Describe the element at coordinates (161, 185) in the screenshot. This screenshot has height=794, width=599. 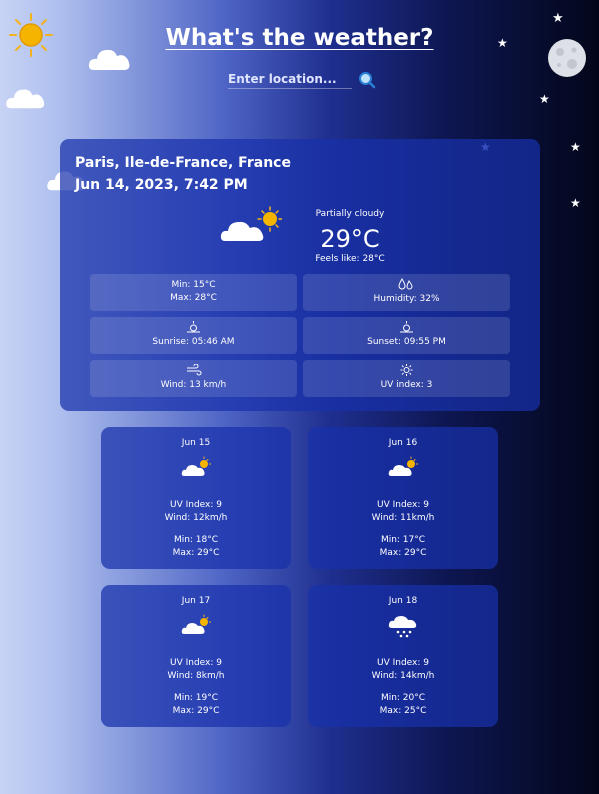
I see `current-datetime: Jun 14, 2023, 7:42 PM` at that location.